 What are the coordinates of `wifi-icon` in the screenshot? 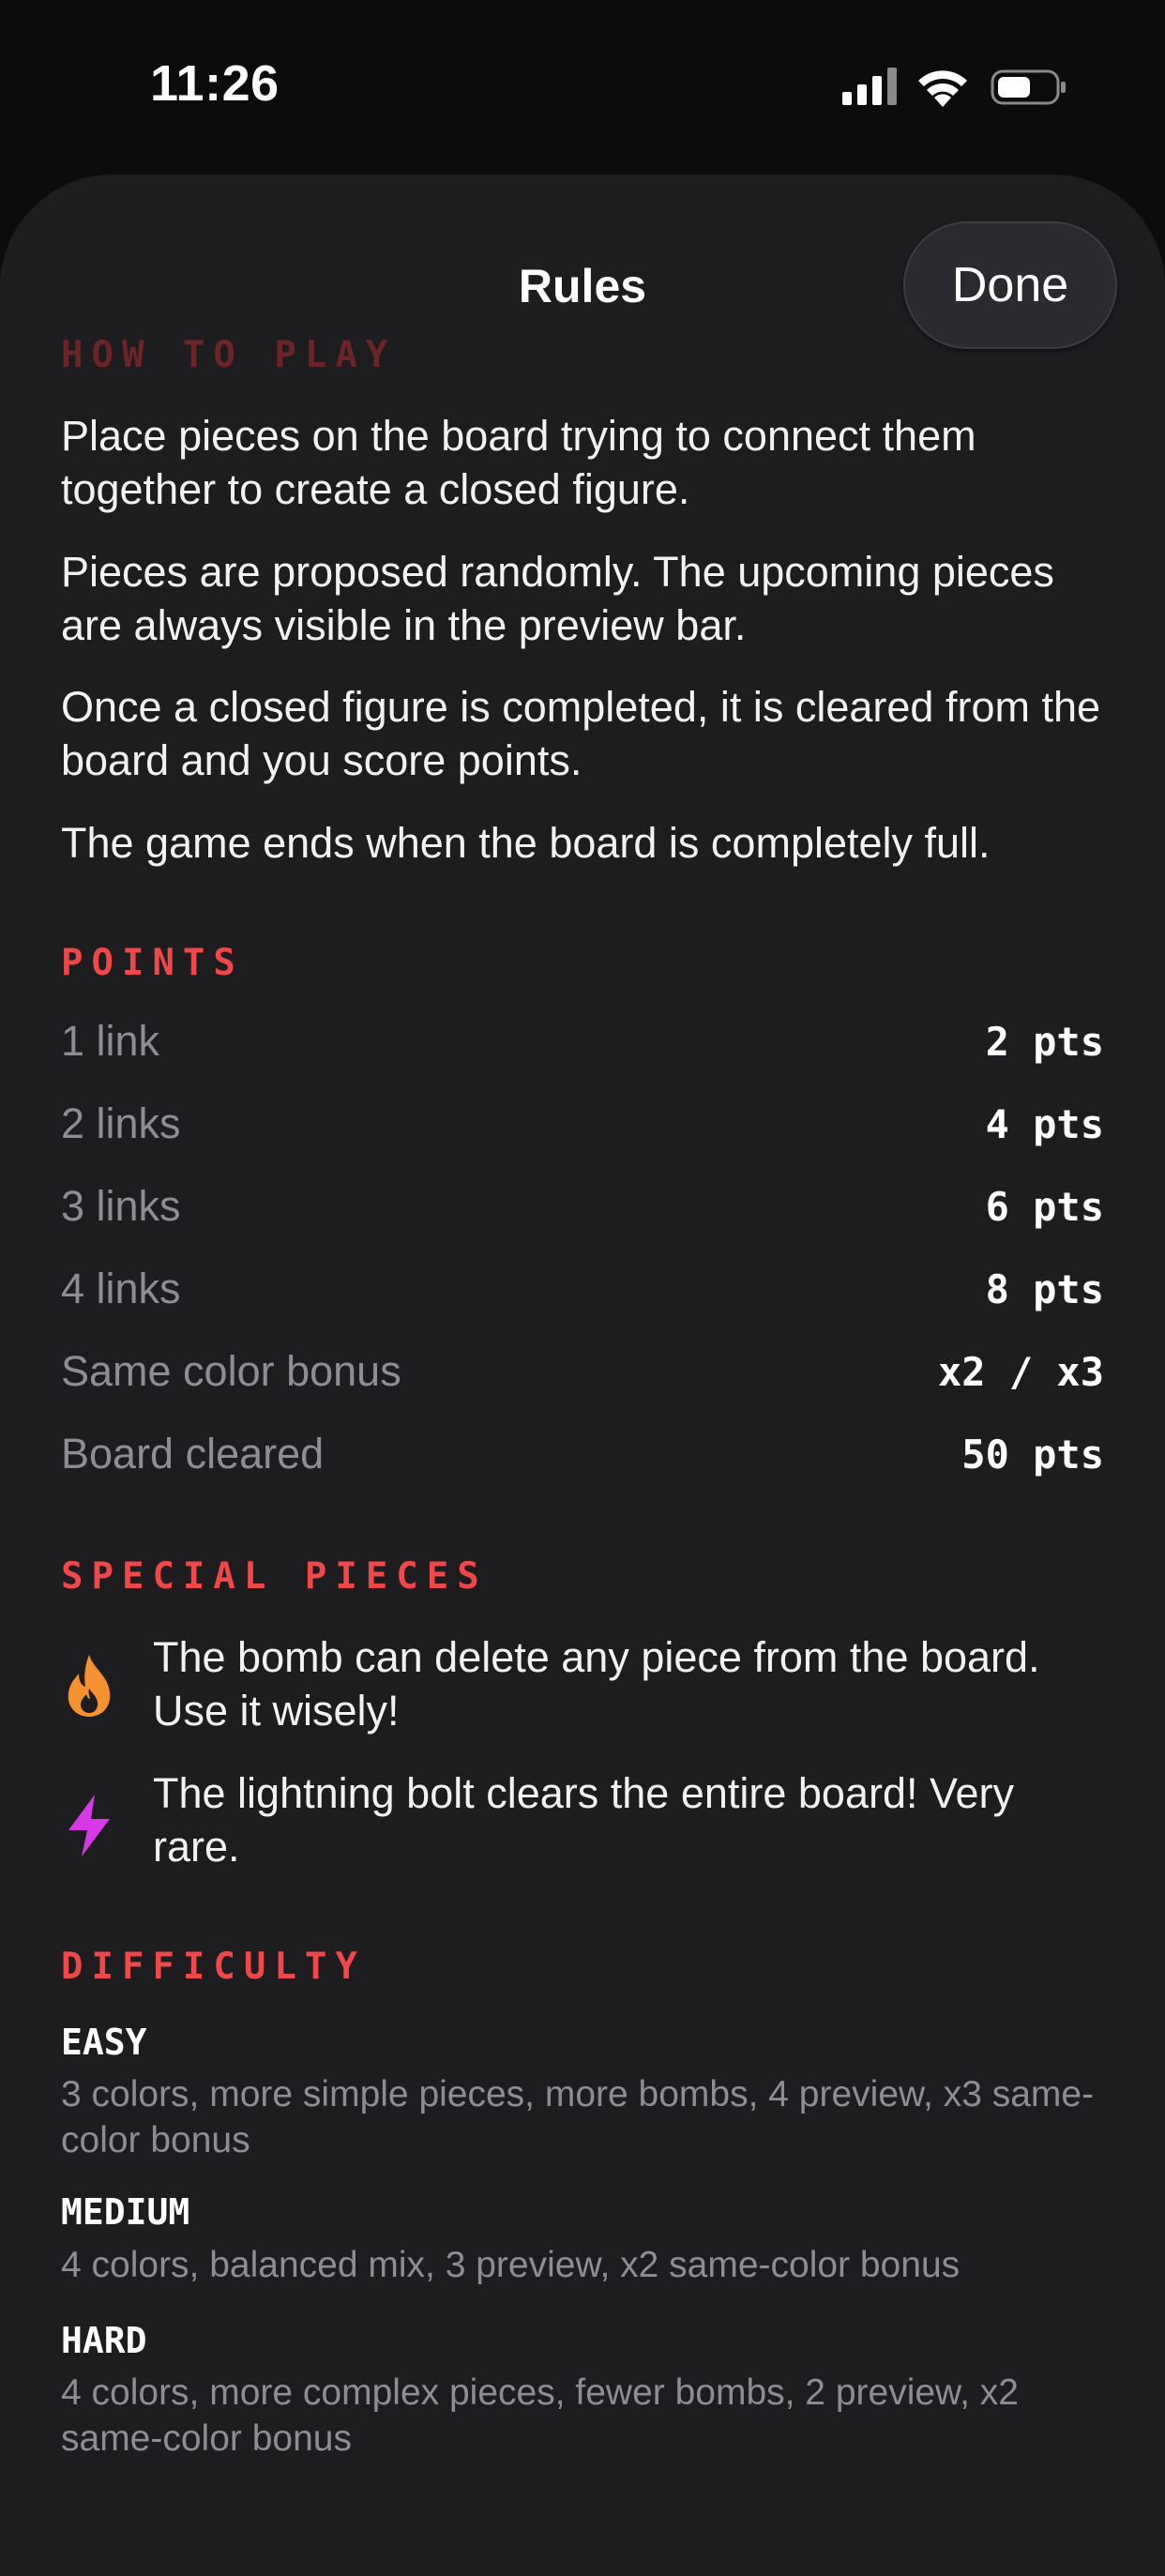 It's located at (943, 88).